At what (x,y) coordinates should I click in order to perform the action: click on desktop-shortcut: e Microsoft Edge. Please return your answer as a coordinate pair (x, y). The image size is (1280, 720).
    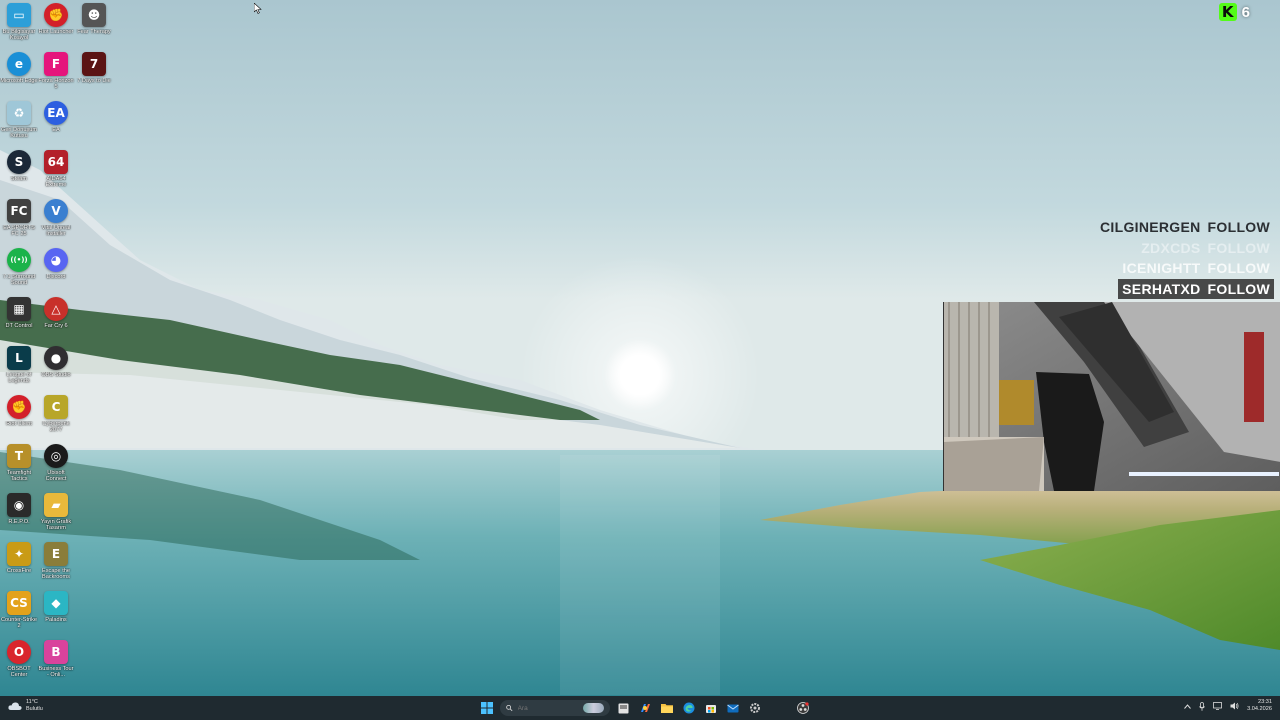
    Looking at the image, I should click on (19, 68).